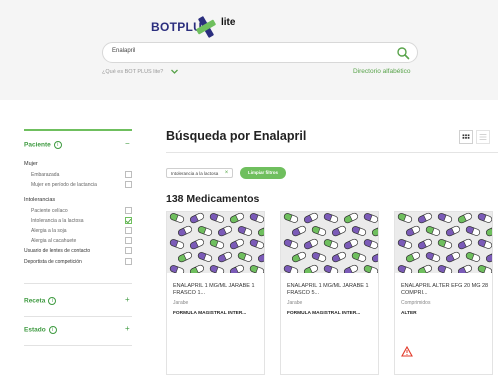  What do you see at coordinates (260, 52) in the screenshot?
I see `search-input: Enalapril` at bounding box center [260, 52].